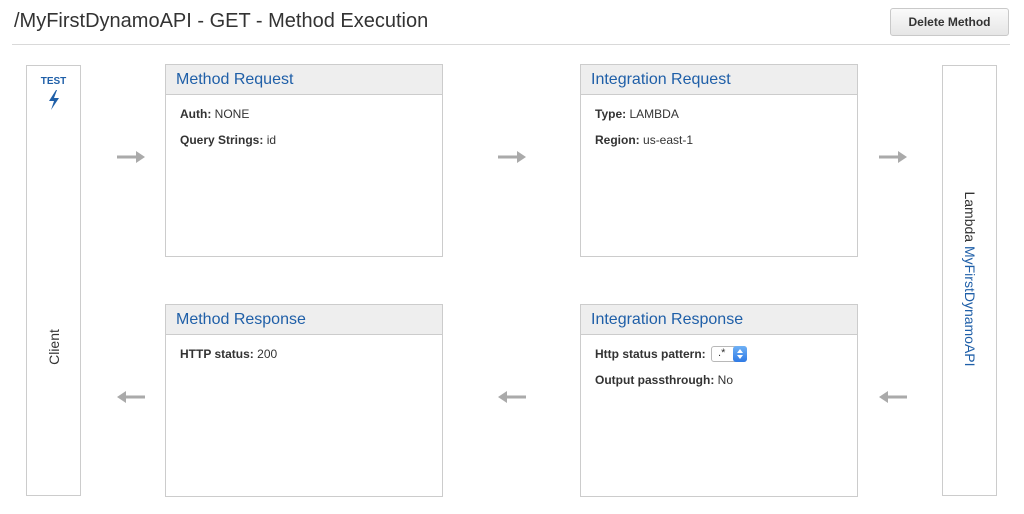 This screenshot has width=1024, height=514. What do you see at coordinates (970, 306) in the screenshot?
I see `lambda-function-link: MyFirstDynamoAPI` at bounding box center [970, 306].